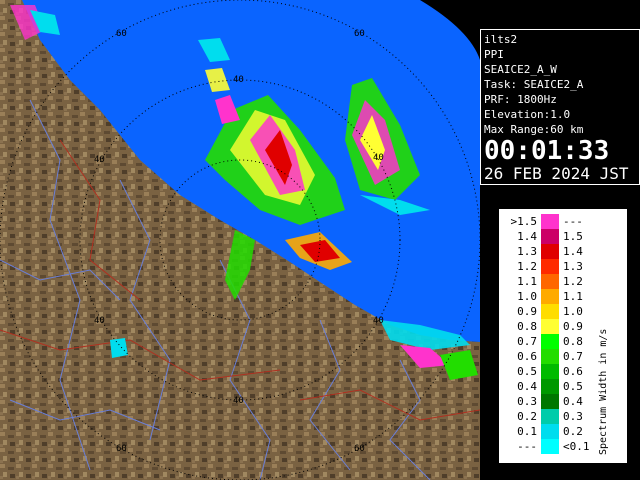  I want to click on legend-lower-bound: 1.0, so click(527, 296).